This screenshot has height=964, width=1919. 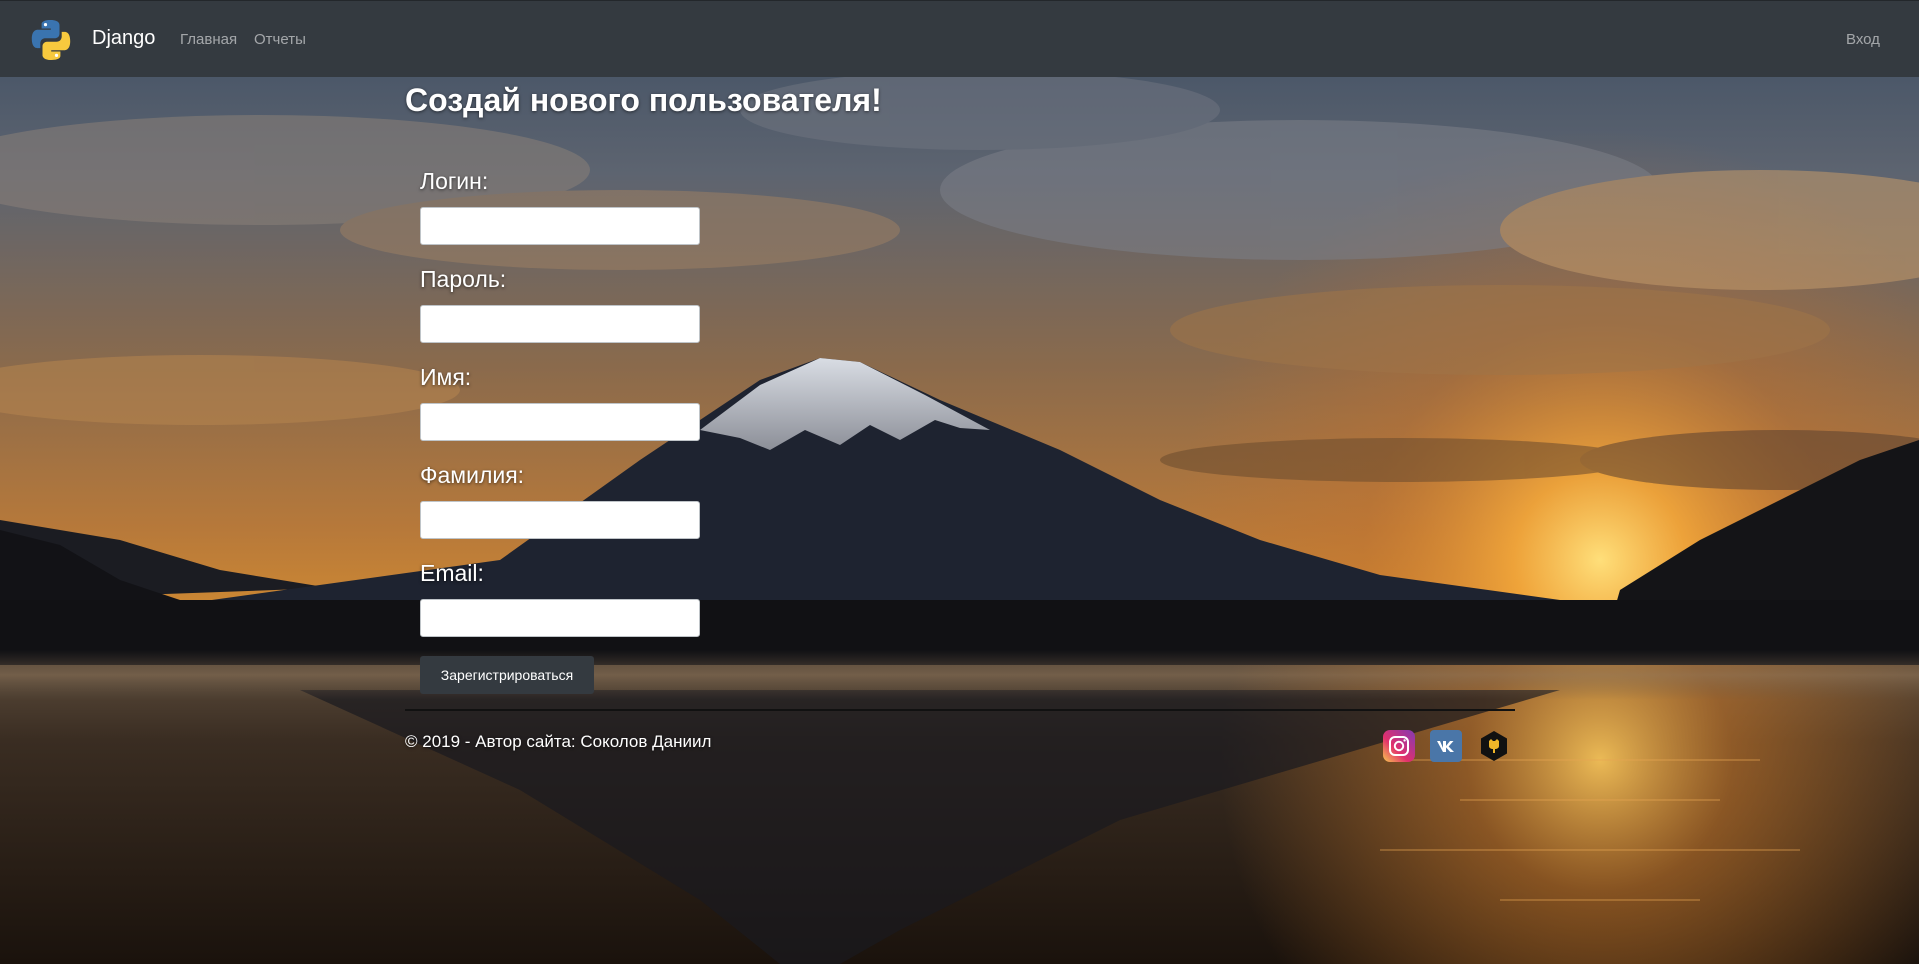 I want to click on nav-link-home: Главная, so click(x=208, y=39).